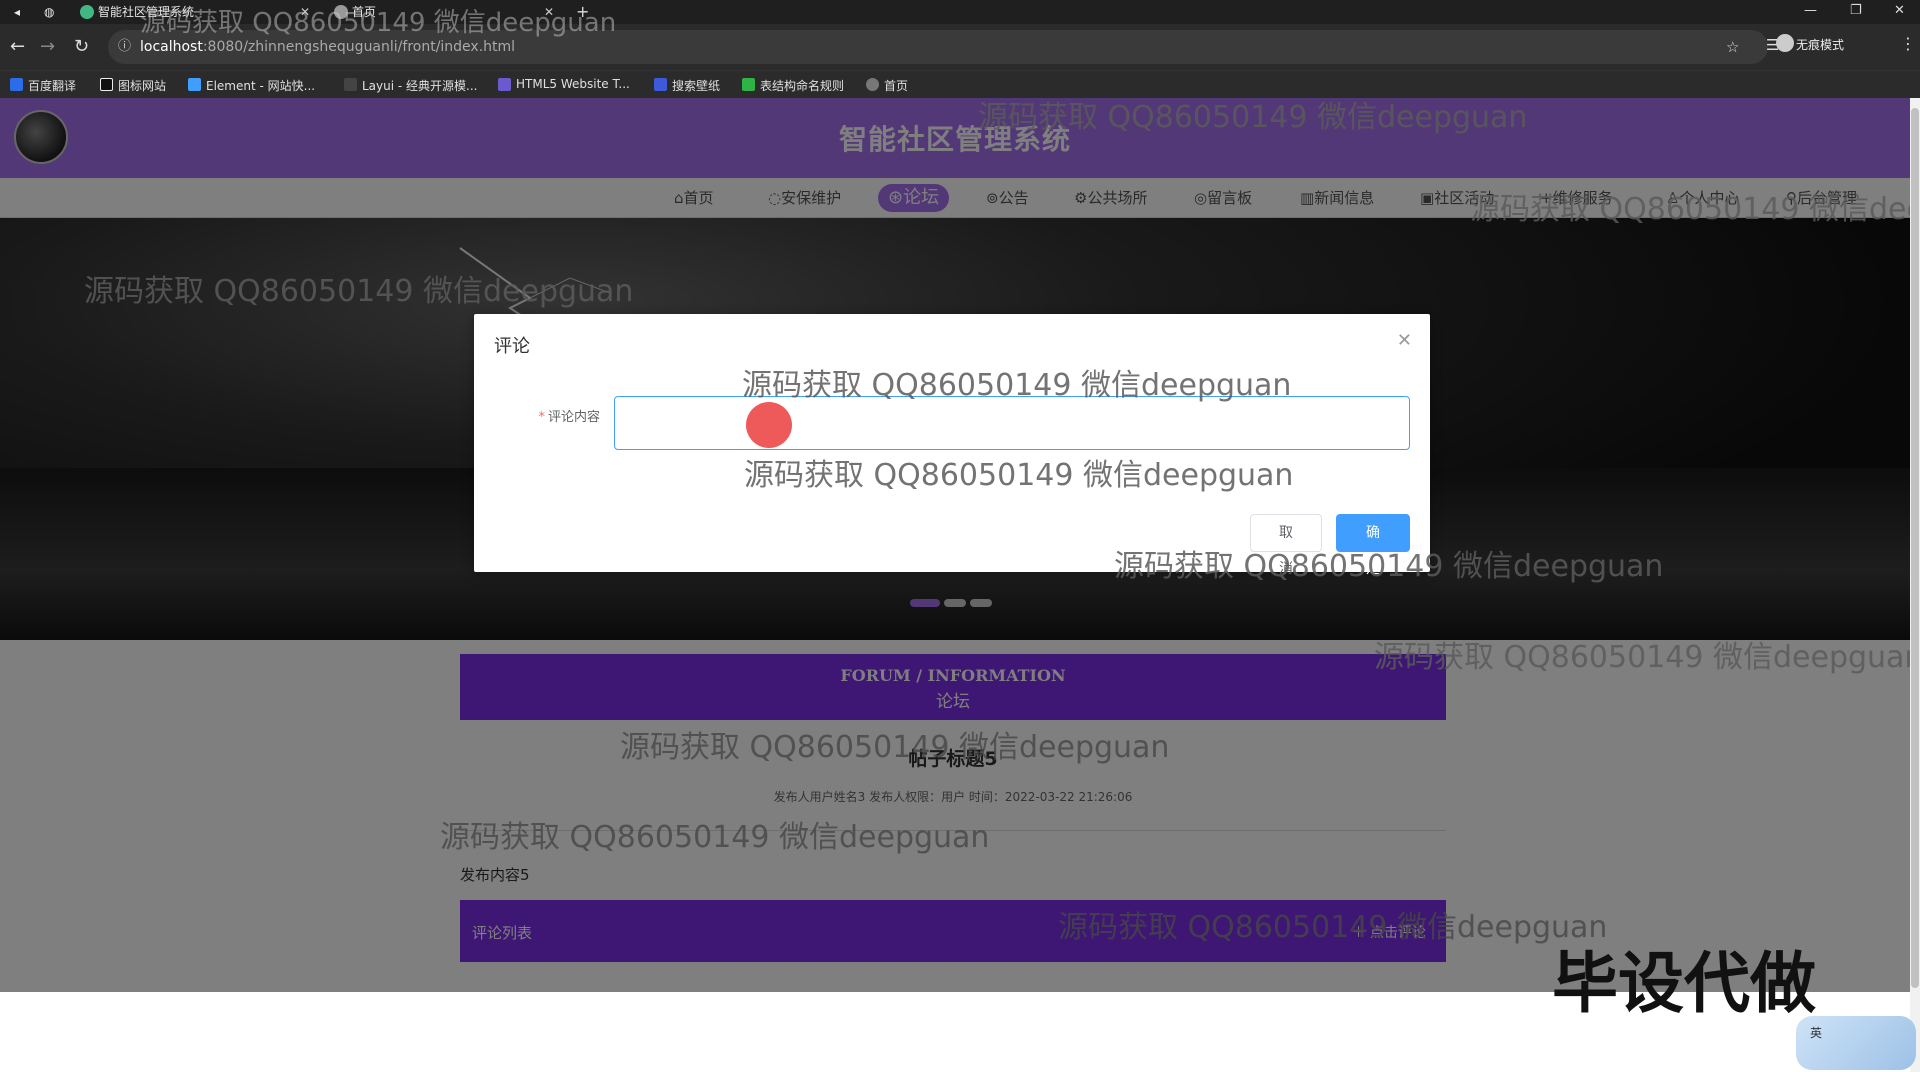 Image resolution: width=1920 pixels, height=1072 pixels. What do you see at coordinates (1899, 11) in the screenshot?
I see `close-window-icon: ✕` at bounding box center [1899, 11].